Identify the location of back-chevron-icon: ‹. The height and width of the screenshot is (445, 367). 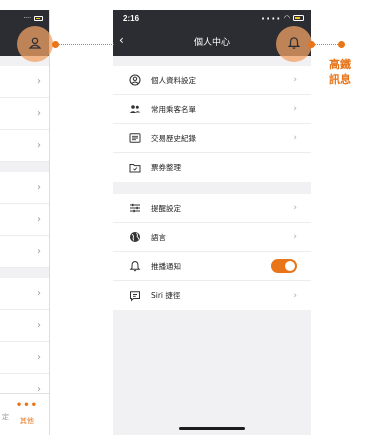
(121, 40).